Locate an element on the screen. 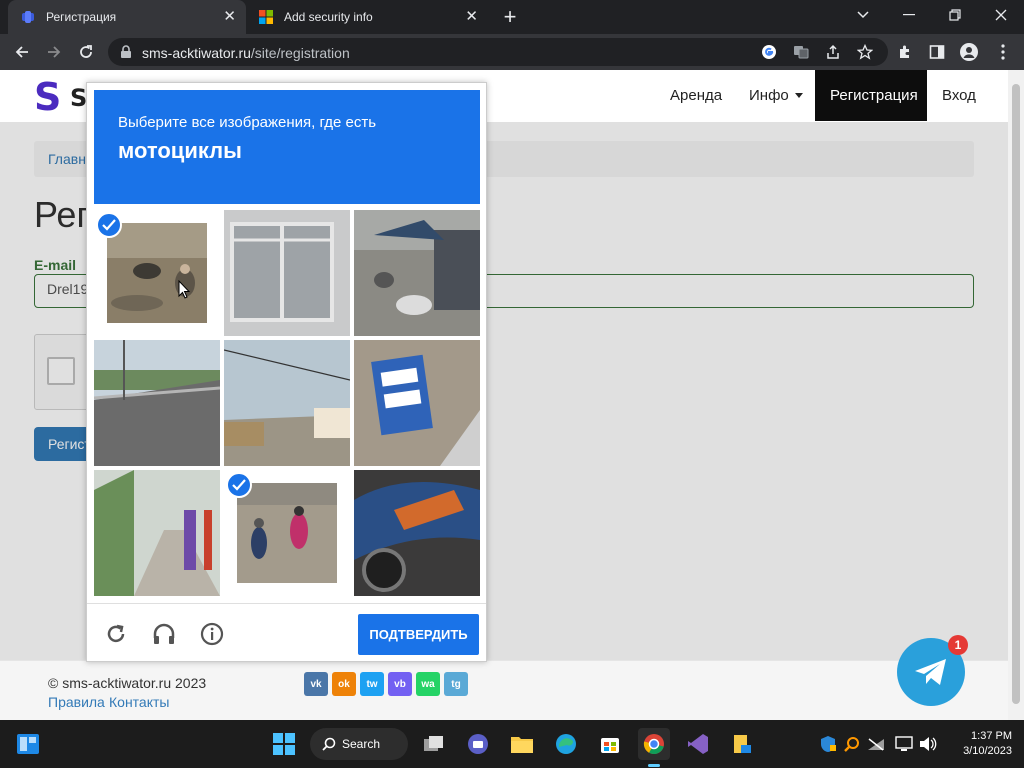 The image size is (1024, 768). nav-registration: Регистрация is located at coordinates (871, 95).